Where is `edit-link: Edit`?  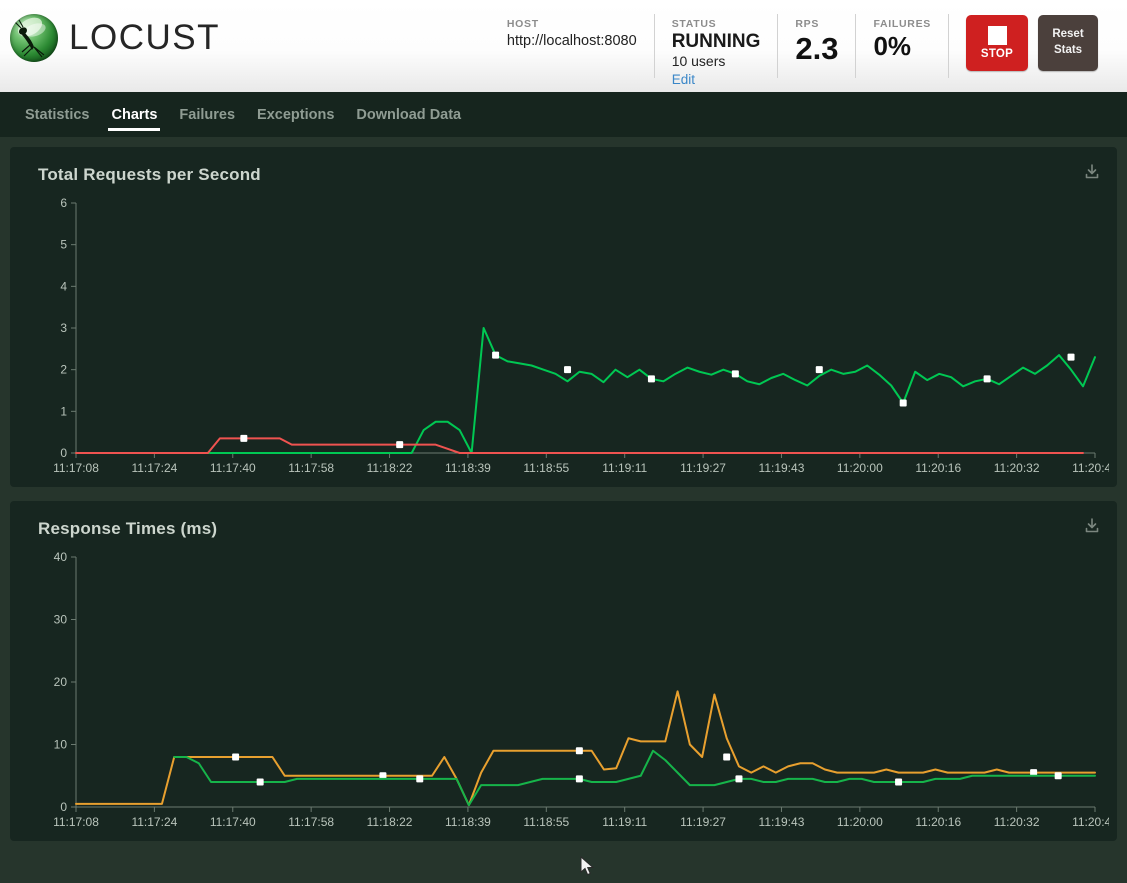
edit-link: Edit is located at coordinates (716, 80).